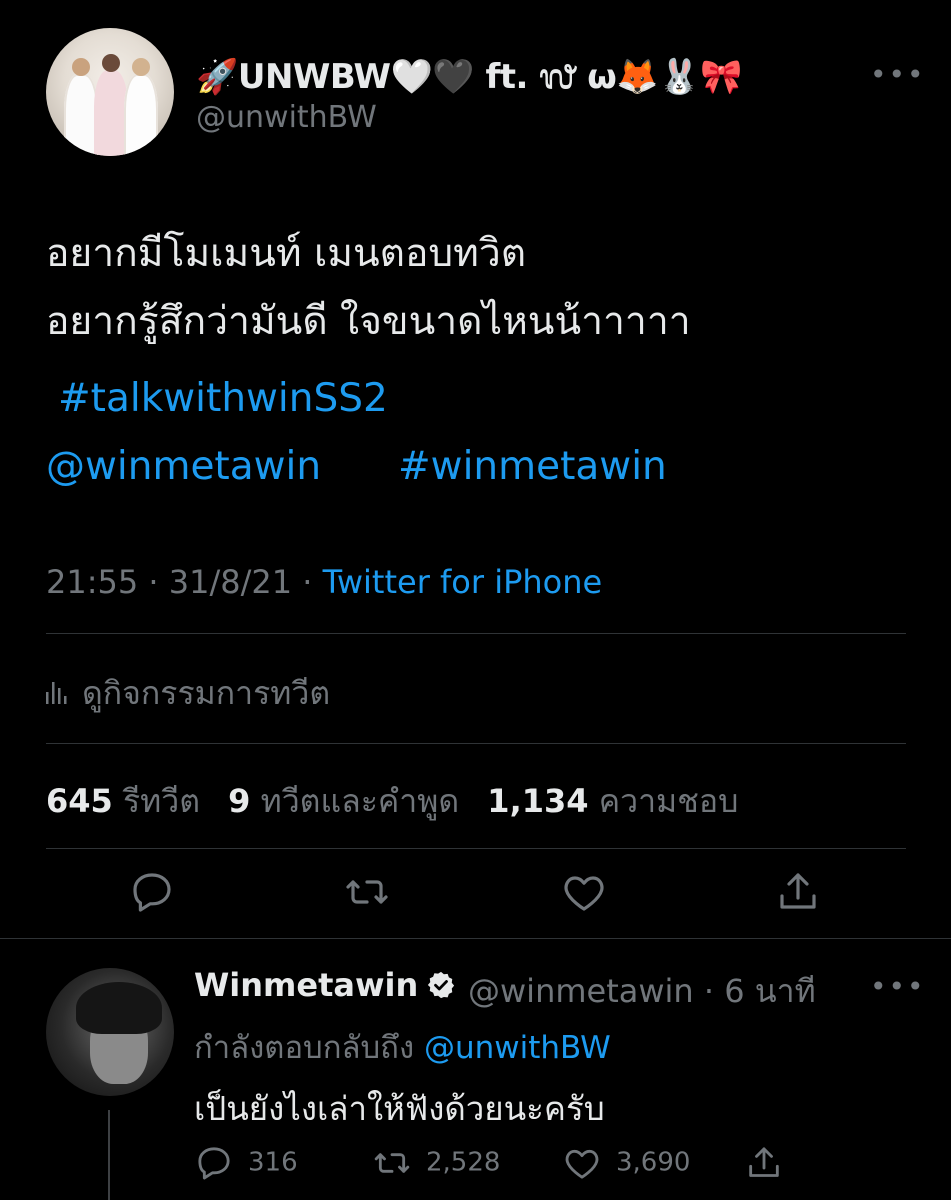 The image size is (951, 1200). I want to click on reply-share-button, so click(771, 1163).